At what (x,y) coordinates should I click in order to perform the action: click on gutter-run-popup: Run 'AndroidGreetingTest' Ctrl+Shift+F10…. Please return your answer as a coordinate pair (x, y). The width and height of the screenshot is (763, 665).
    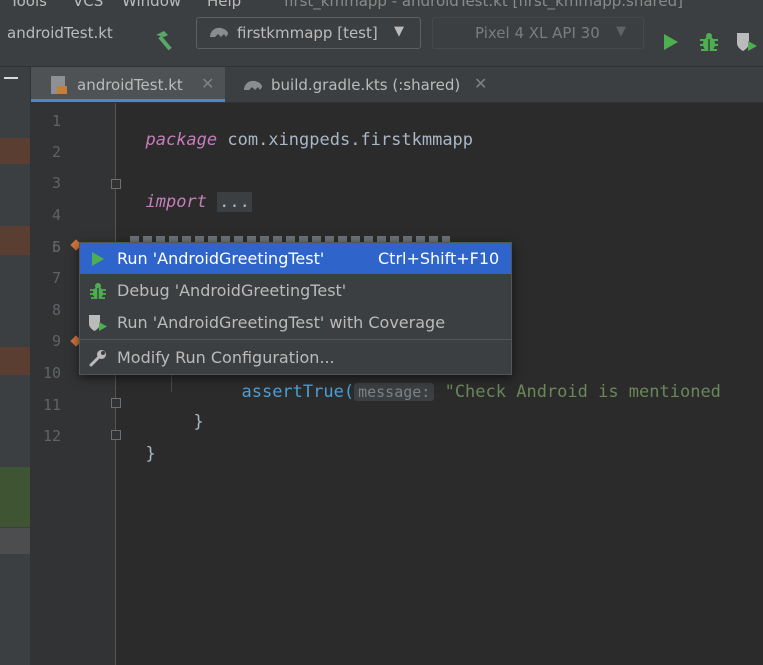
    Looking at the image, I should click on (295, 308).